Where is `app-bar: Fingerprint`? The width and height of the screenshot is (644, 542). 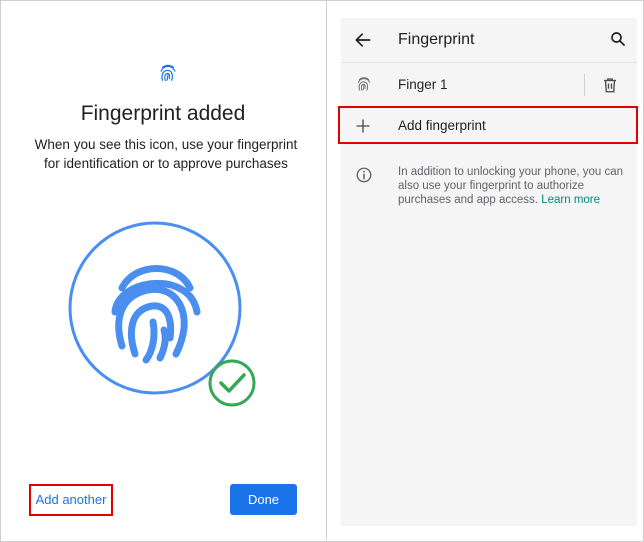
app-bar: Fingerprint is located at coordinates (489, 40).